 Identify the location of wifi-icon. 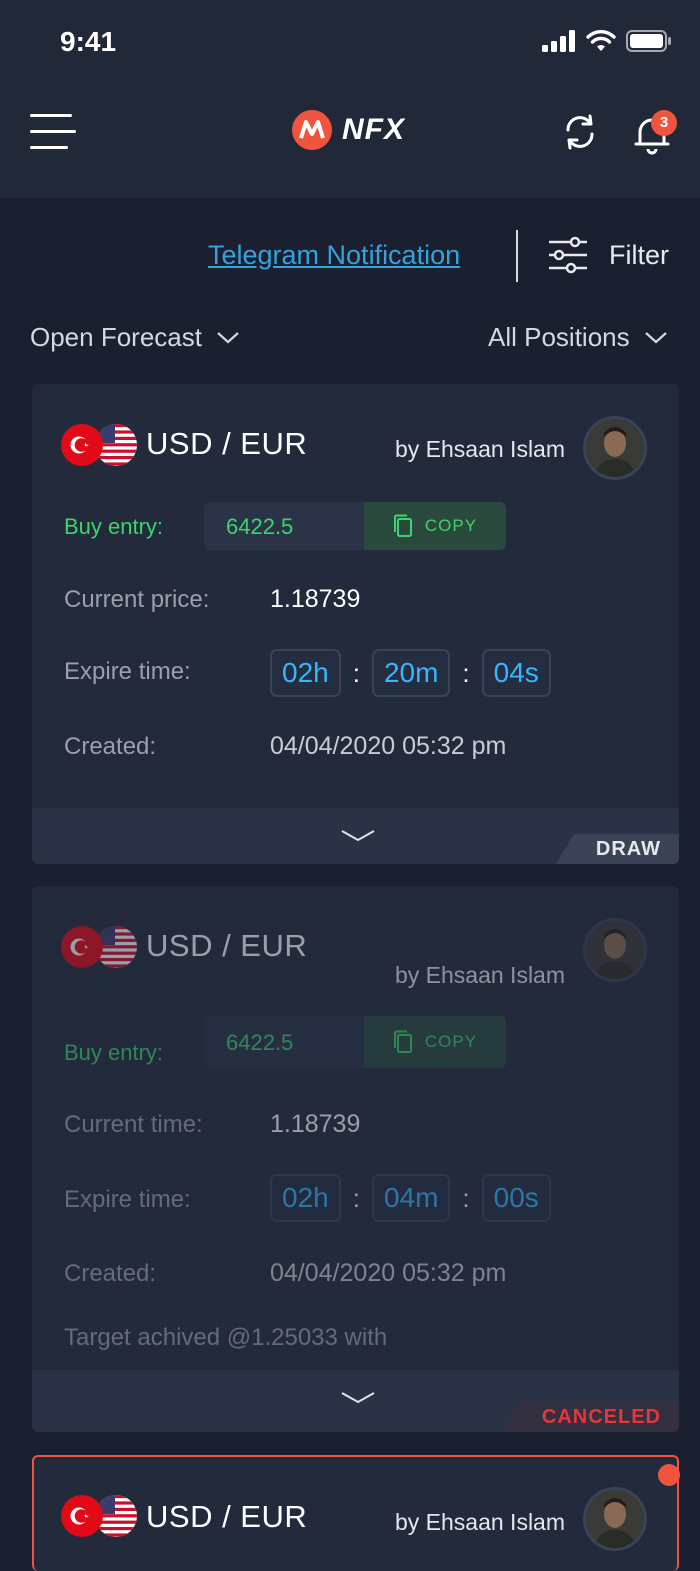
(601, 40).